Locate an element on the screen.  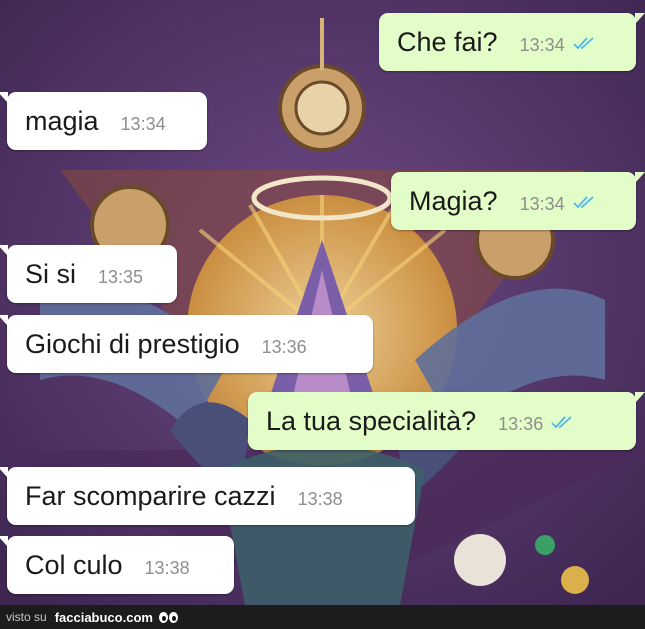
message-bubble-incoming: Col culo 13:38 is located at coordinates (117, 565).